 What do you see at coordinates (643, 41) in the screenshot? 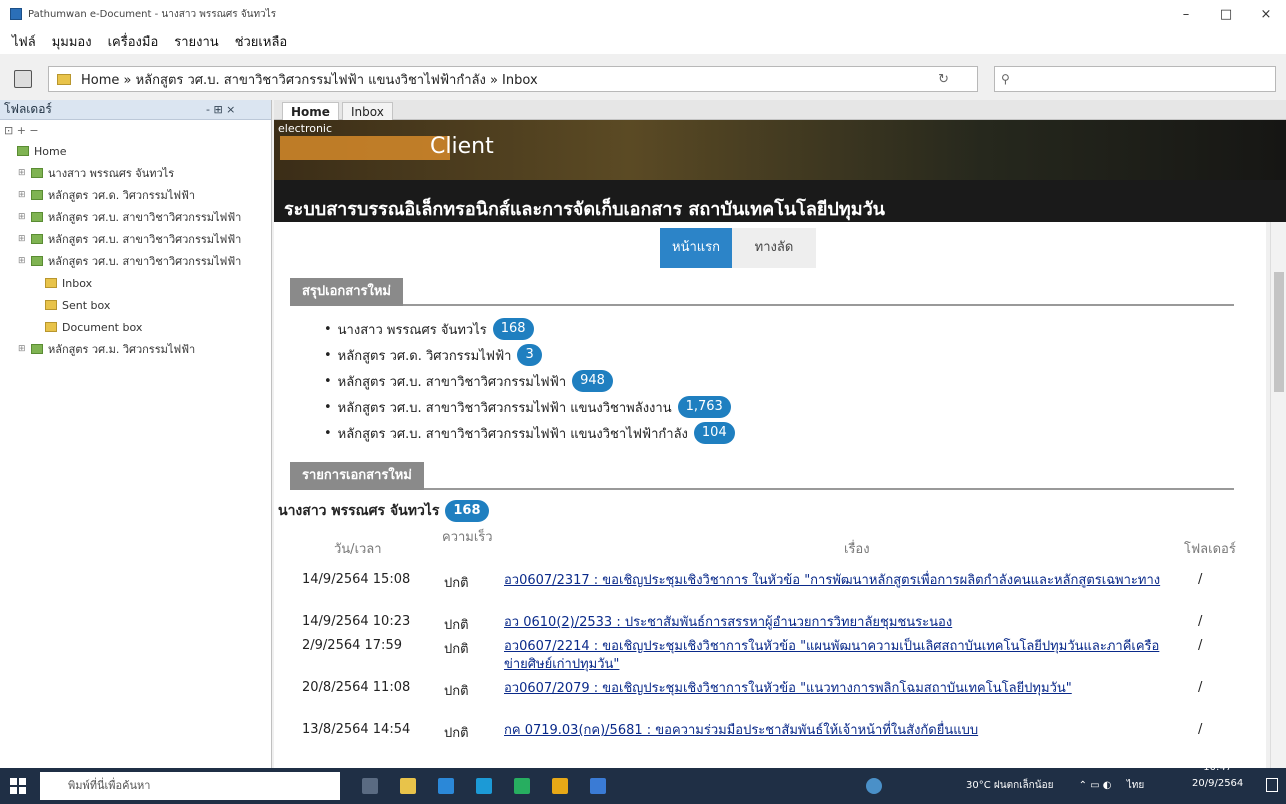
I see `menu-bar: ไฟล์ มุมมอง เครื่องมือ รายงาน ช่วยเหลือ` at bounding box center [643, 41].